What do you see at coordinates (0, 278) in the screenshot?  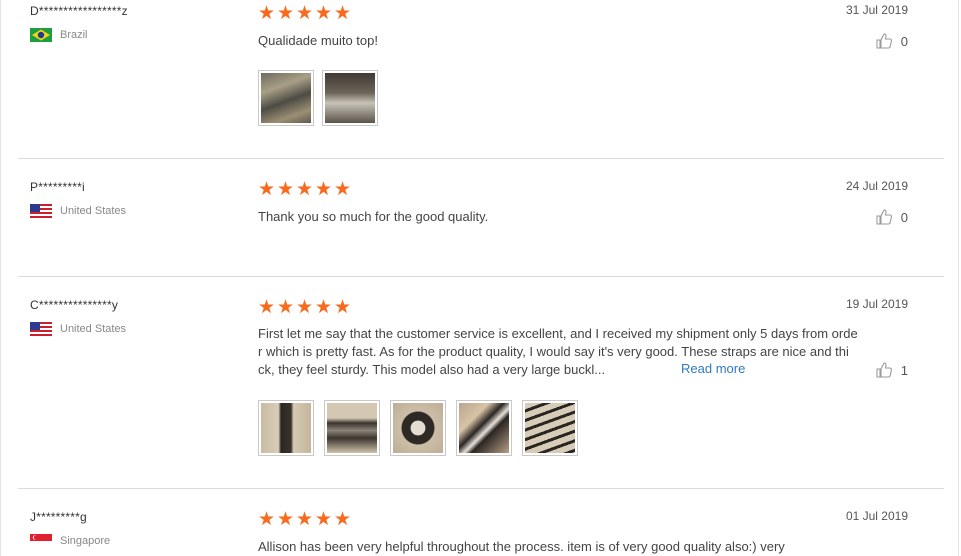 I see `left-border` at bounding box center [0, 278].